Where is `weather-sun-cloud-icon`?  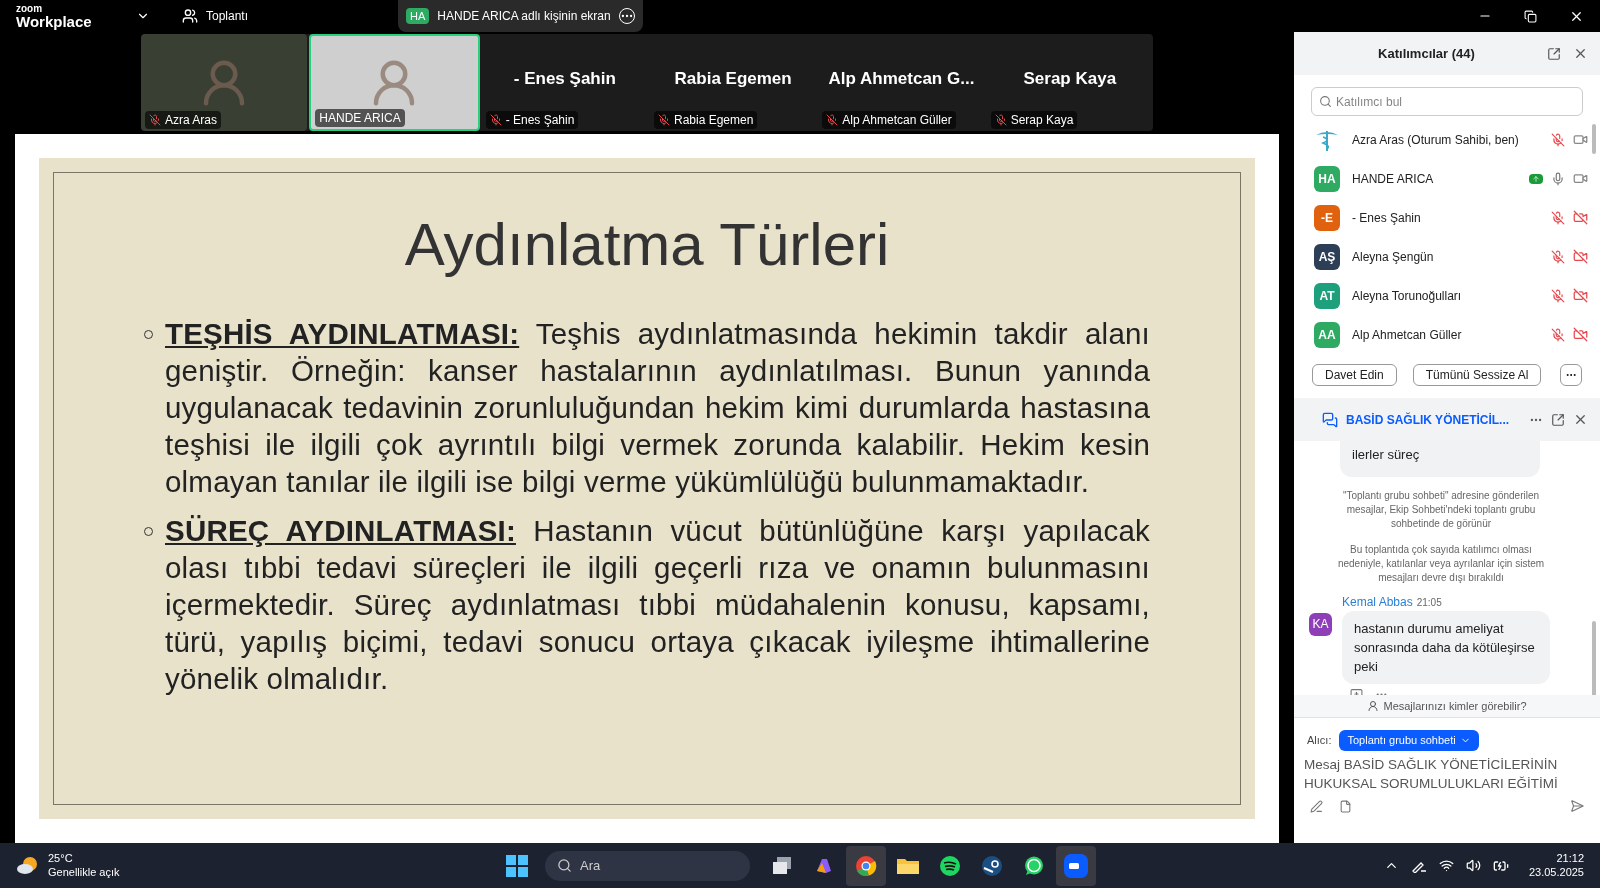
weather-sun-cloud-icon is located at coordinates (28, 865).